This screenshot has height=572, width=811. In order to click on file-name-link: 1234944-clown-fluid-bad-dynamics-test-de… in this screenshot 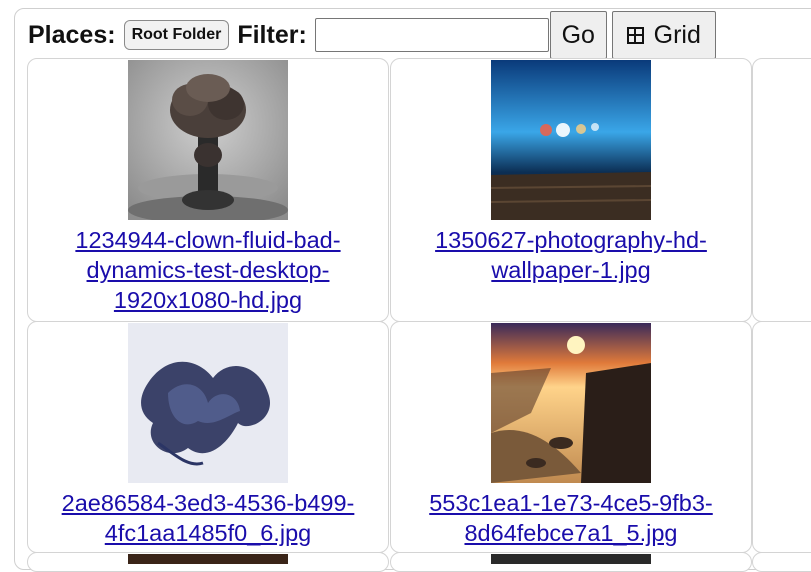, I will do `click(208, 270)`.